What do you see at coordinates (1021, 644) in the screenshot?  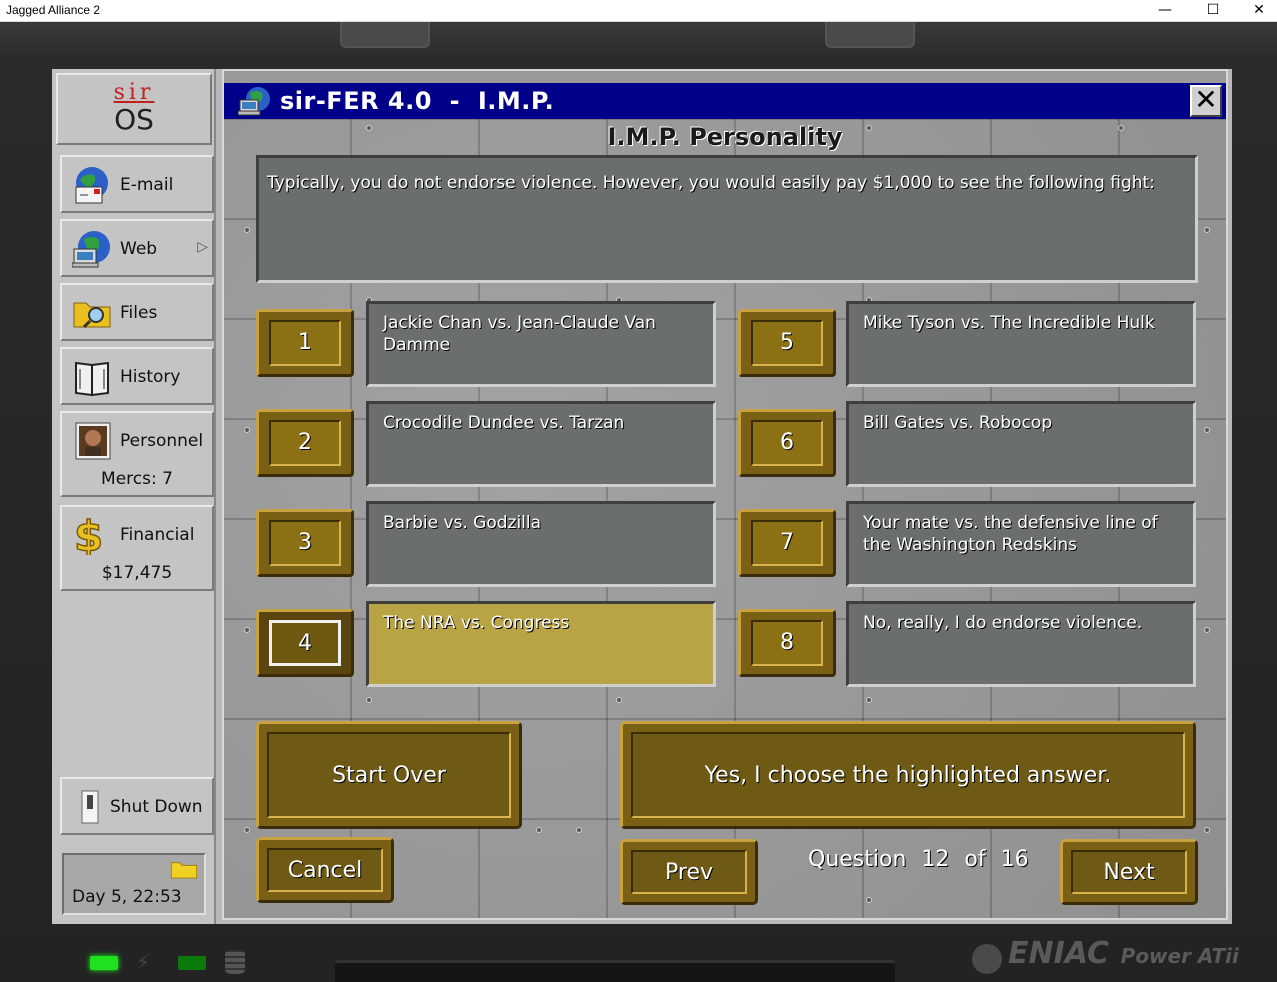 I see `answer-text-8: No, really, I do endorse violence.` at bounding box center [1021, 644].